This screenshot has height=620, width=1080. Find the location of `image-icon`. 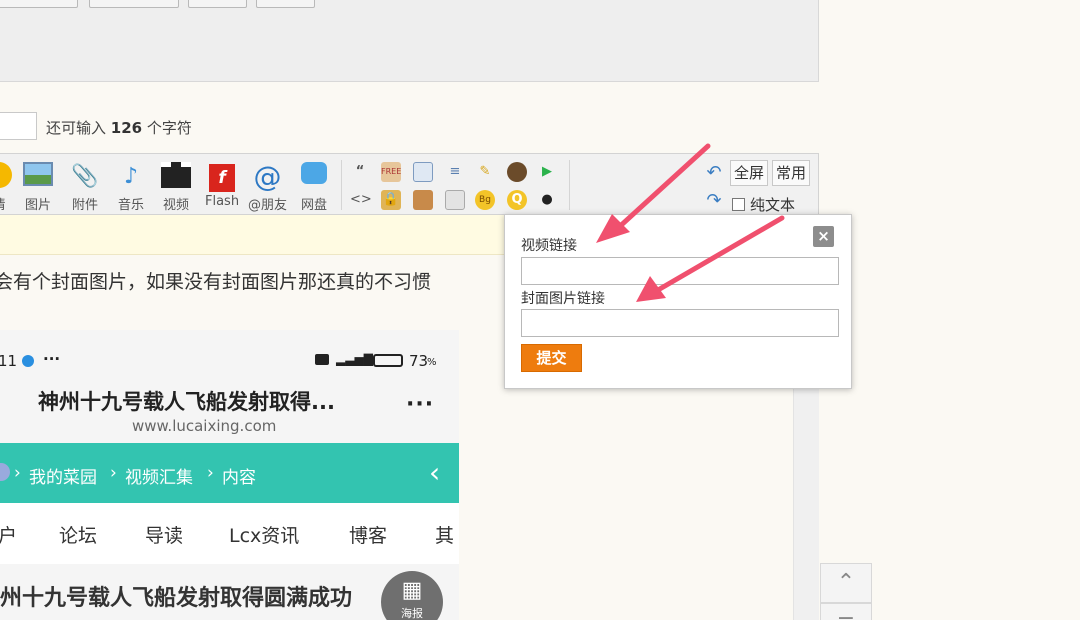

image-icon is located at coordinates (38, 177).